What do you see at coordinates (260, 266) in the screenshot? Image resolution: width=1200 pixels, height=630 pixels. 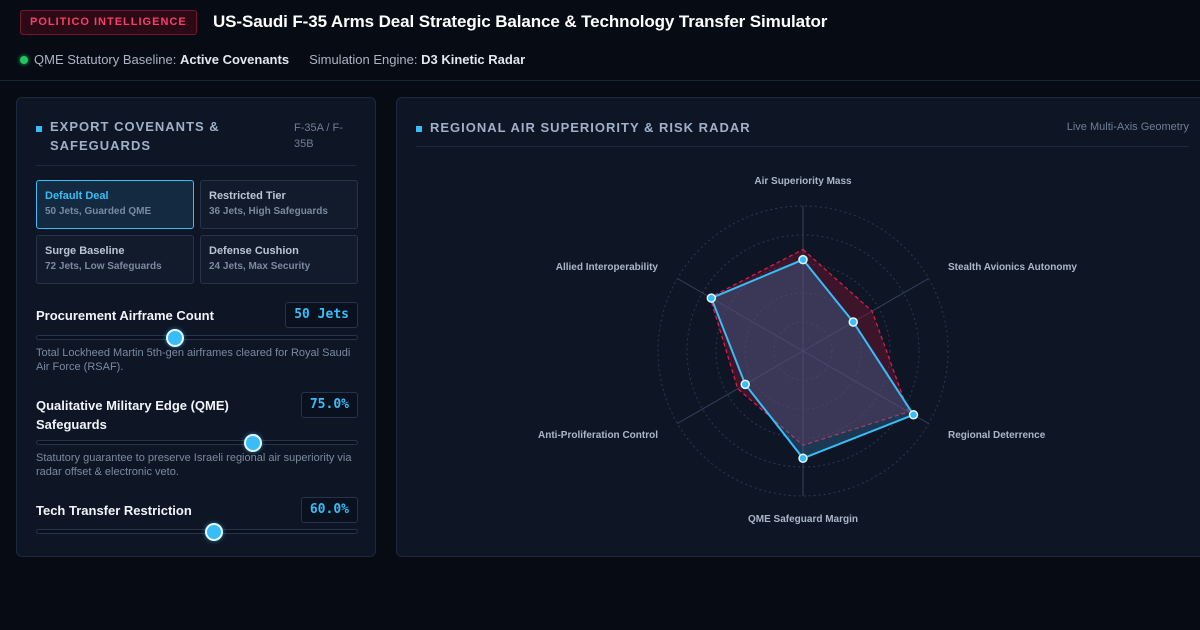 I see `preset-desc: 24 Jets, Max Security` at bounding box center [260, 266].